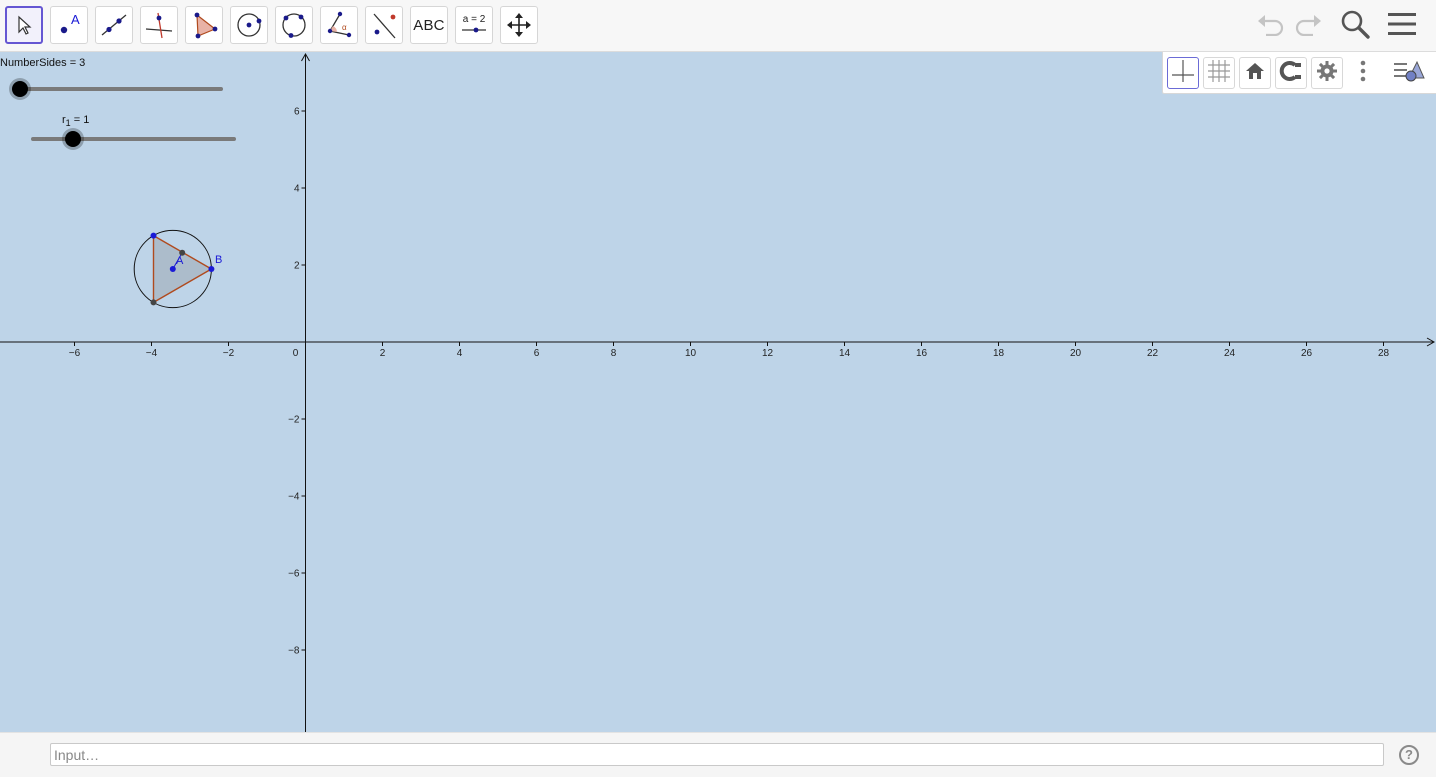  Describe the element at coordinates (73, 139) in the screenshot. I see `r1-slider-knob` at that location.